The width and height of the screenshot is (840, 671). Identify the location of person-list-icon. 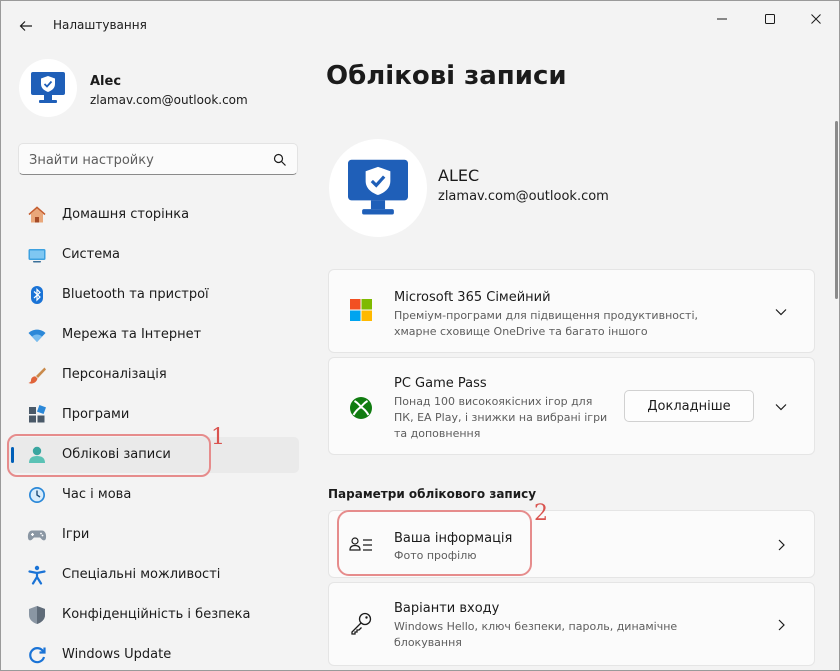
(360, 544).